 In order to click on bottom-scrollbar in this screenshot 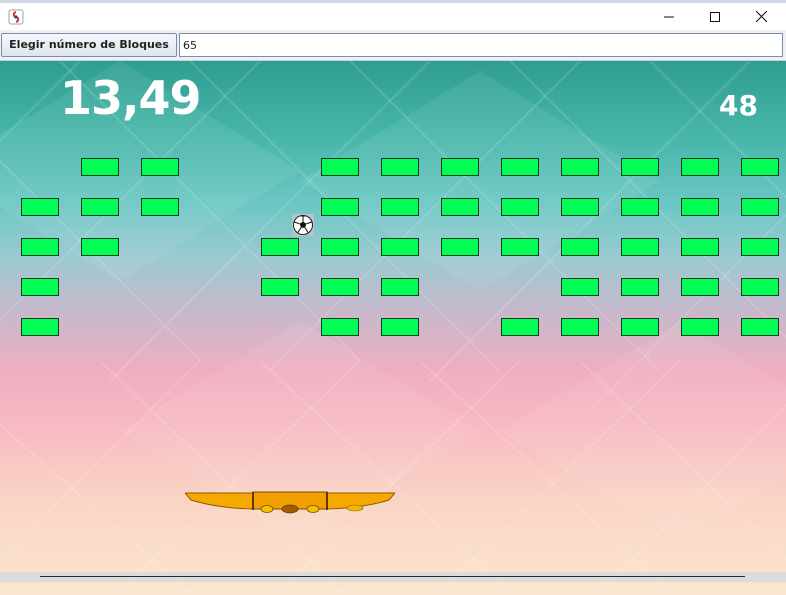, I will do `click(393, 577)`.